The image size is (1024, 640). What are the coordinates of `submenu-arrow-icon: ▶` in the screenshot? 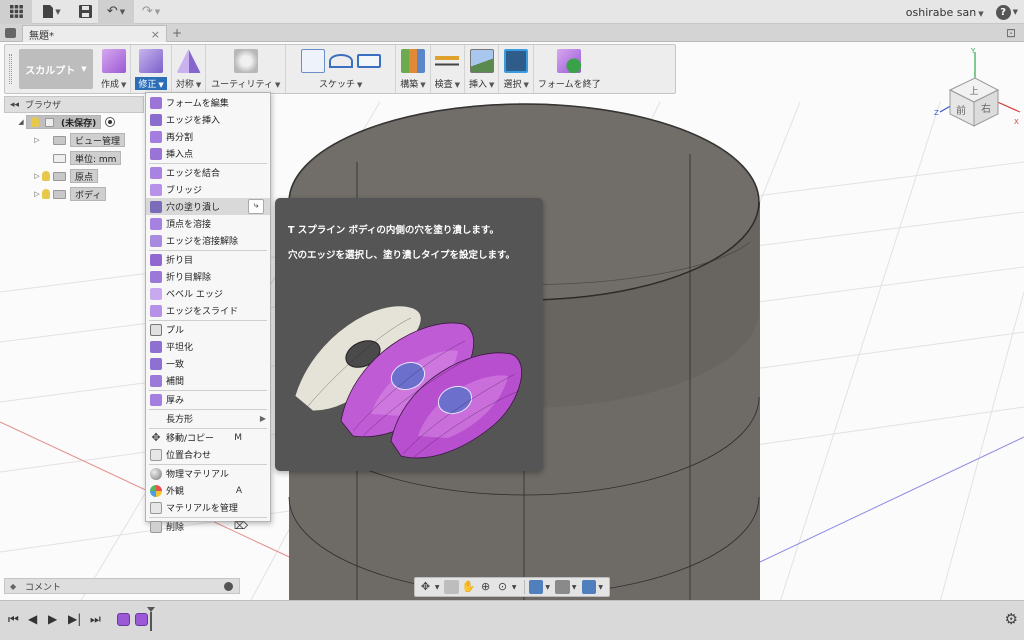 It's located at (262, 418).